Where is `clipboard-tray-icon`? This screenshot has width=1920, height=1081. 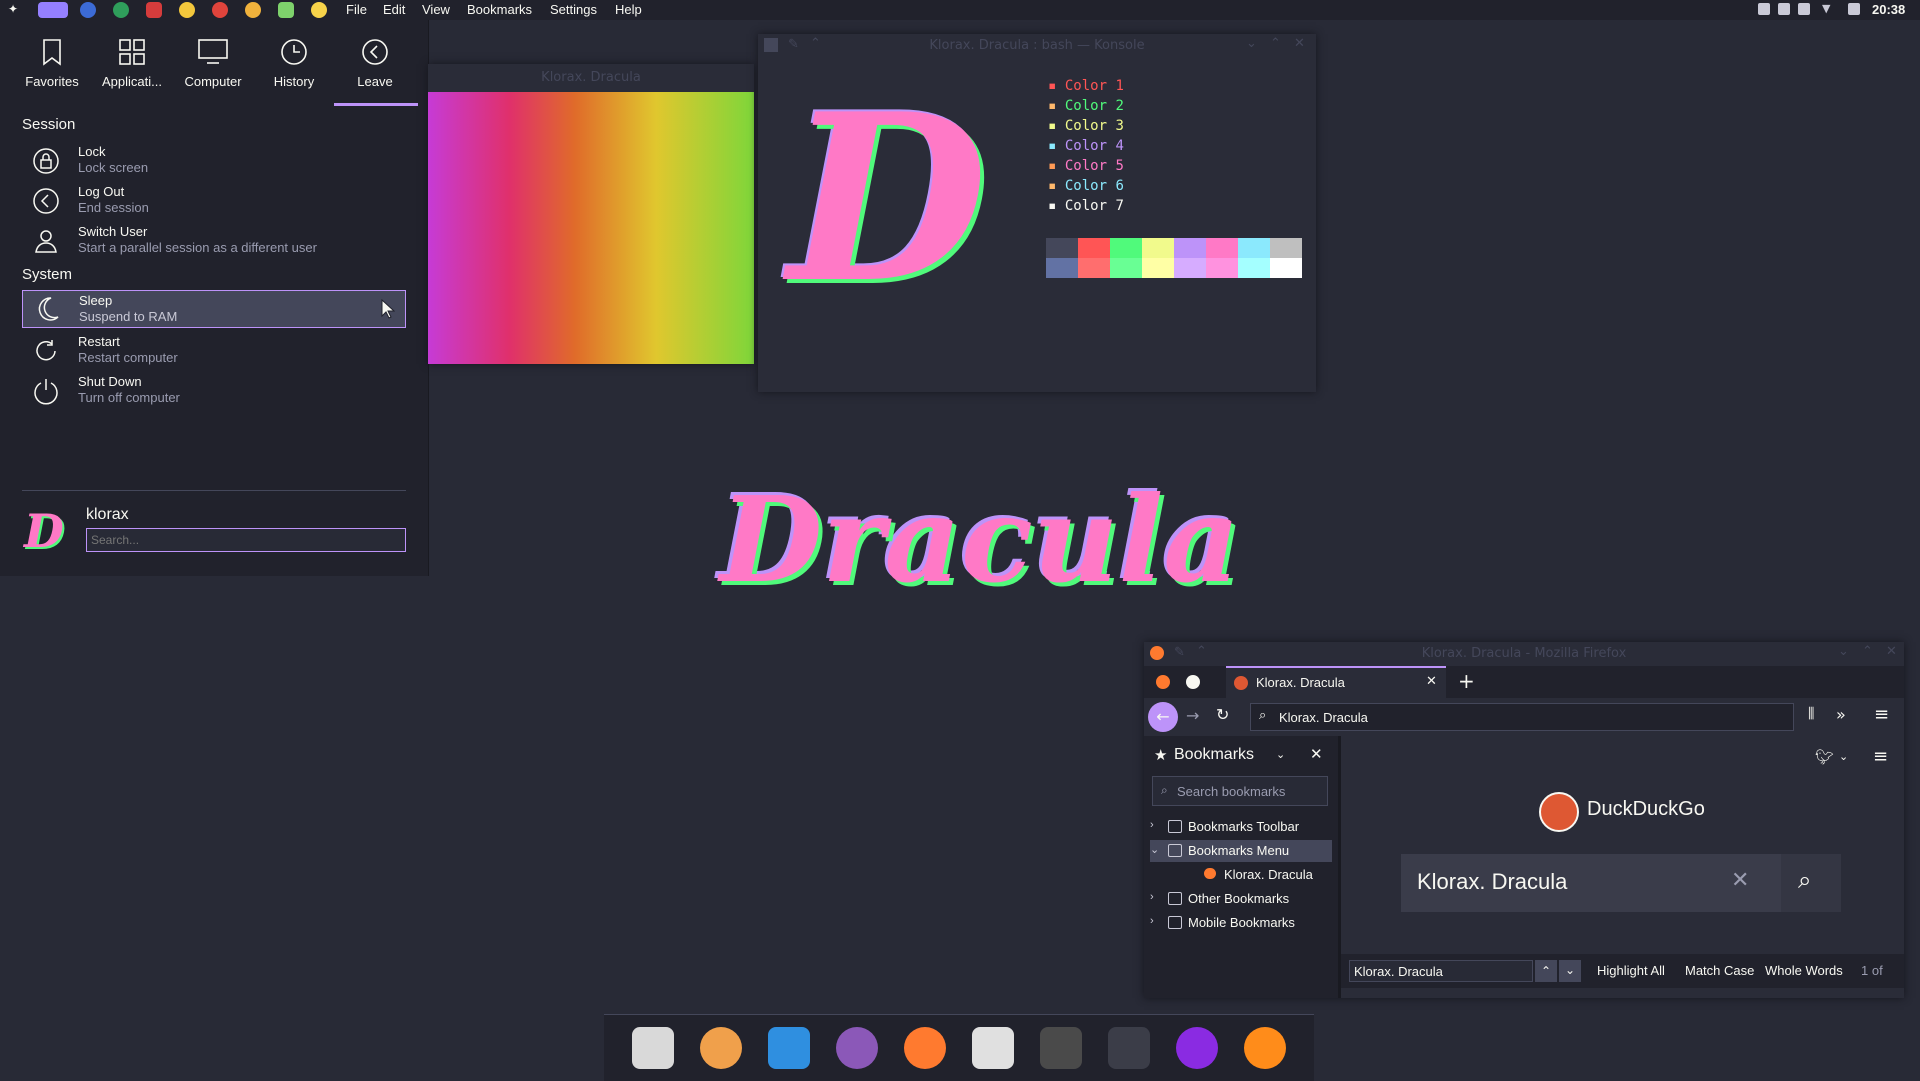 clipboard-tray-icon is located at coordinates (1784, 9).